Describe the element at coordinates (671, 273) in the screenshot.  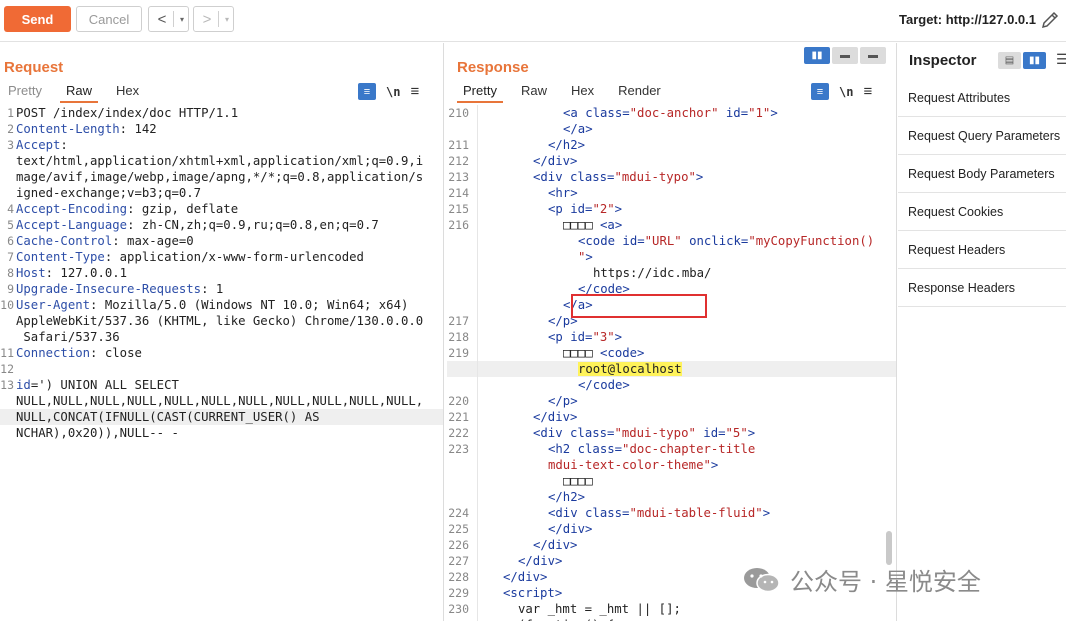
I see `response-line: https://idc.mba/` at that location.